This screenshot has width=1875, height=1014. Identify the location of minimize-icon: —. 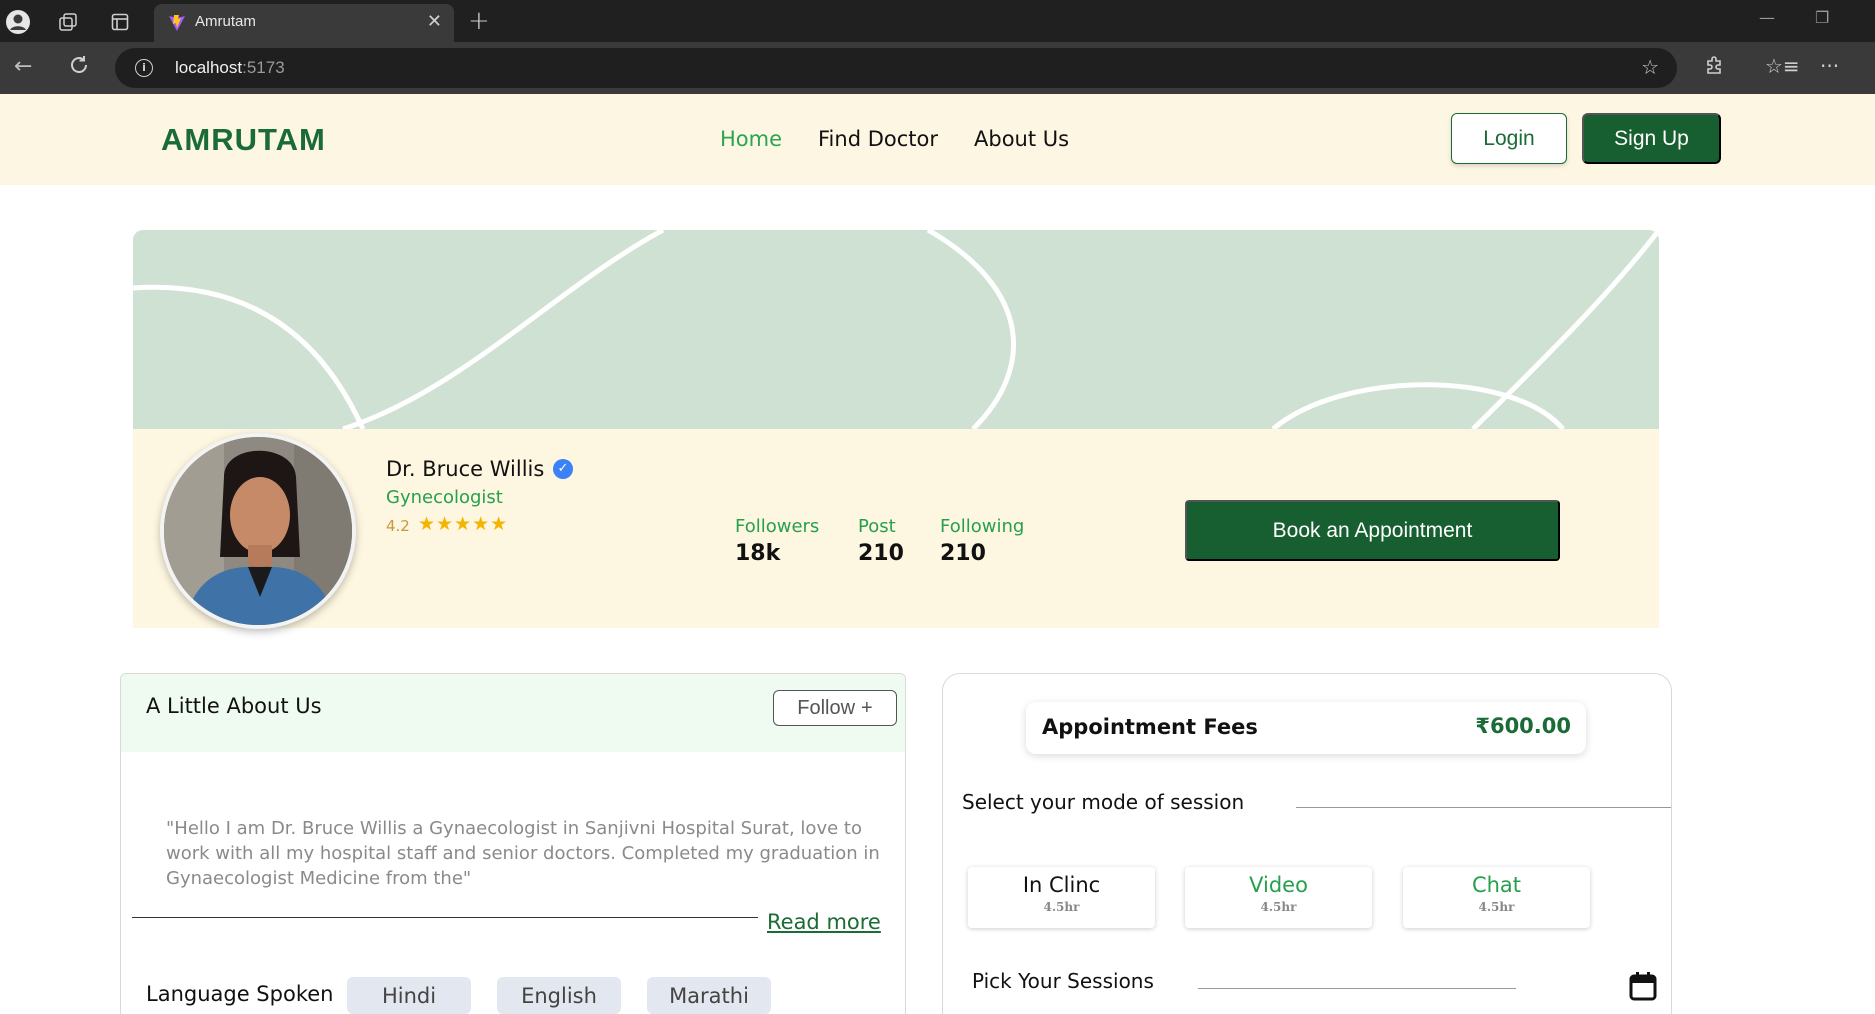
(1767, 17).